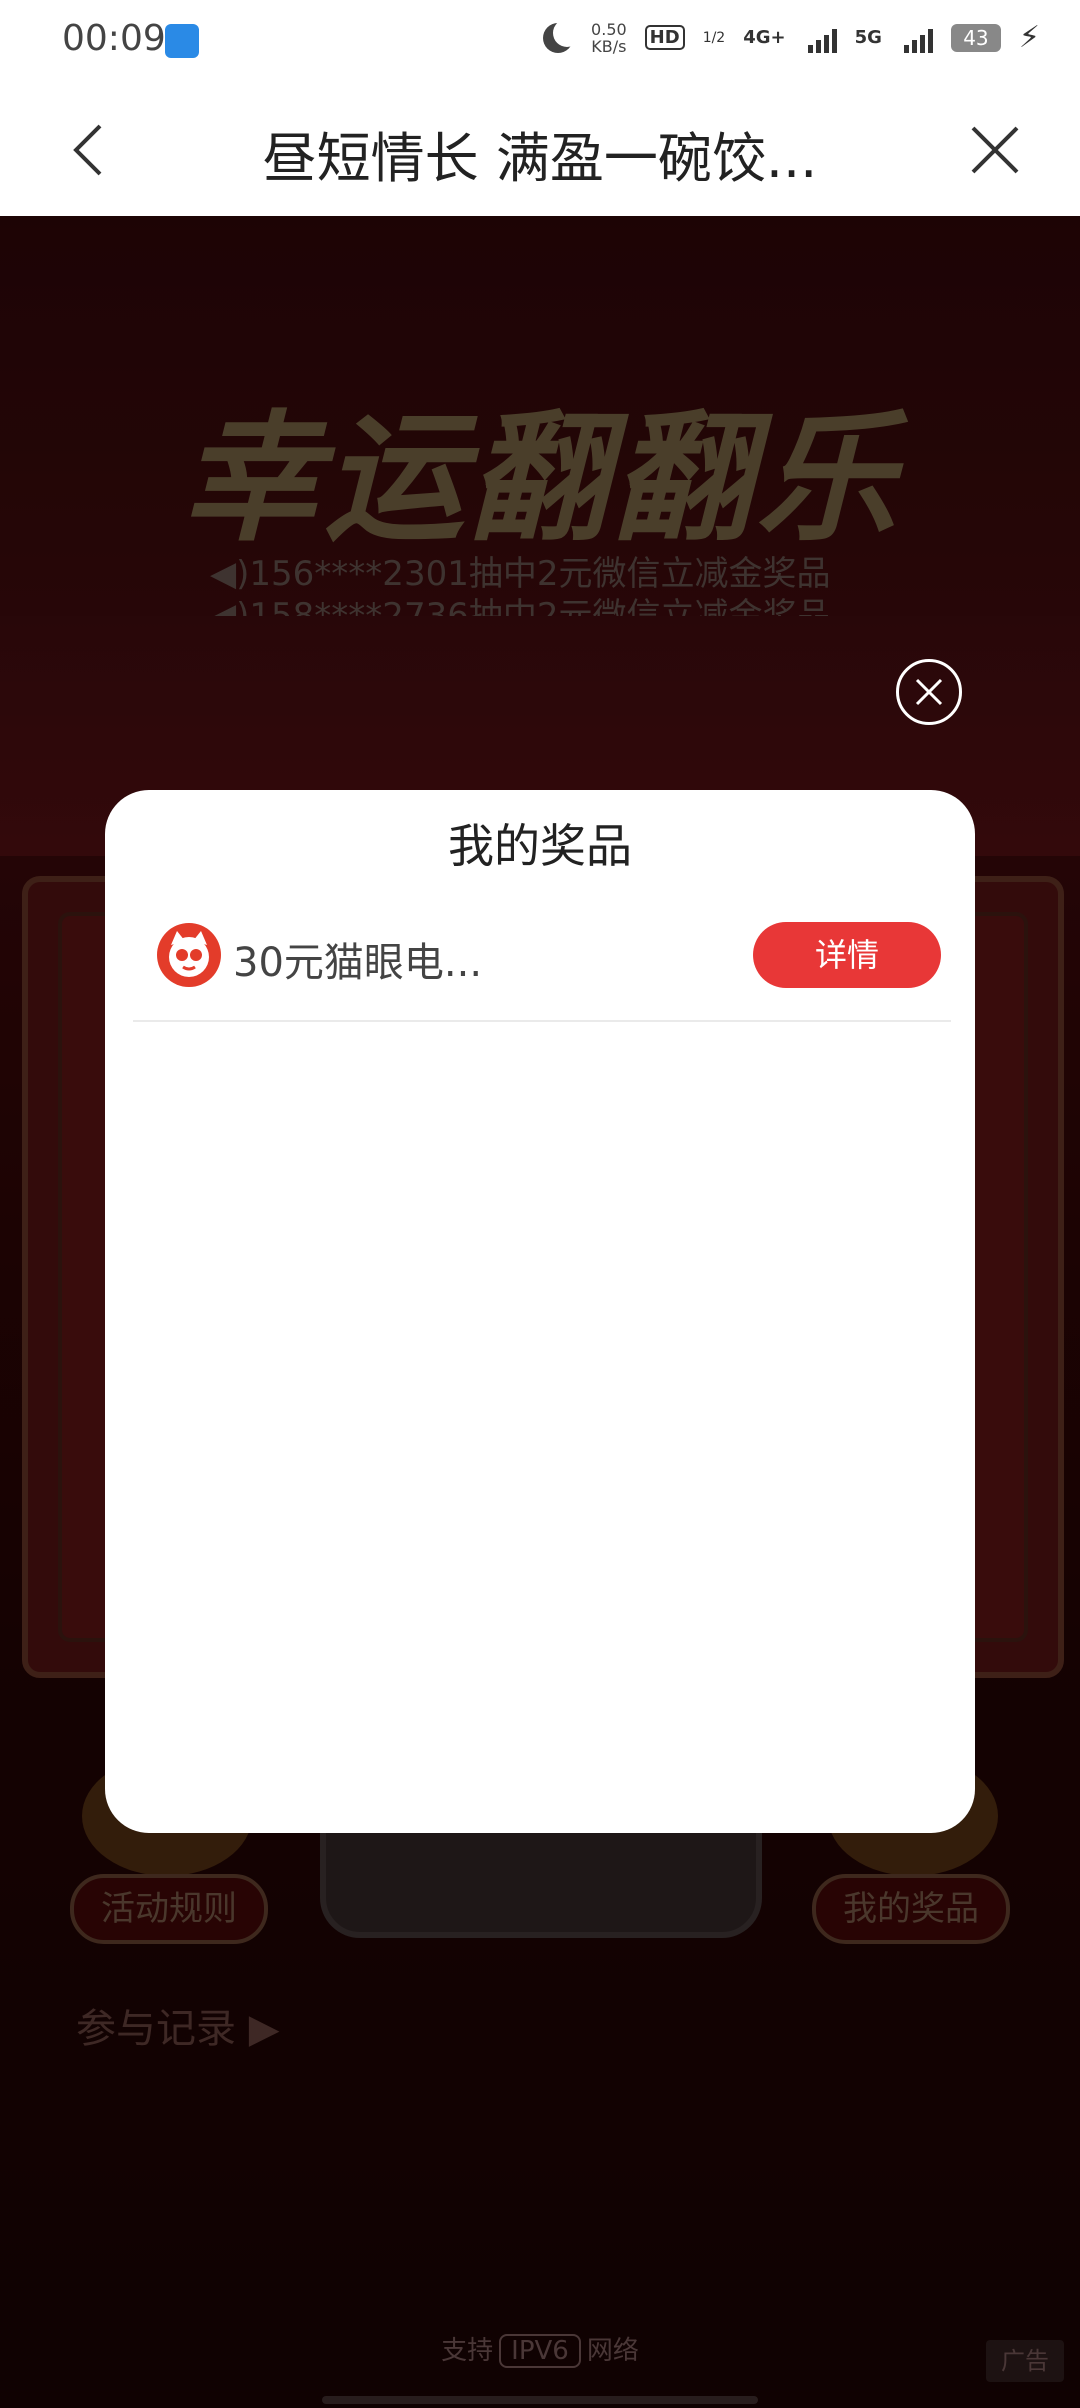 The height and width of the screenshot is (2408, 1080). Describe the element at coordinates (542, 961) in the screenshot. I see `prize-list-item: 30元猫眼电... 详情` at that location.